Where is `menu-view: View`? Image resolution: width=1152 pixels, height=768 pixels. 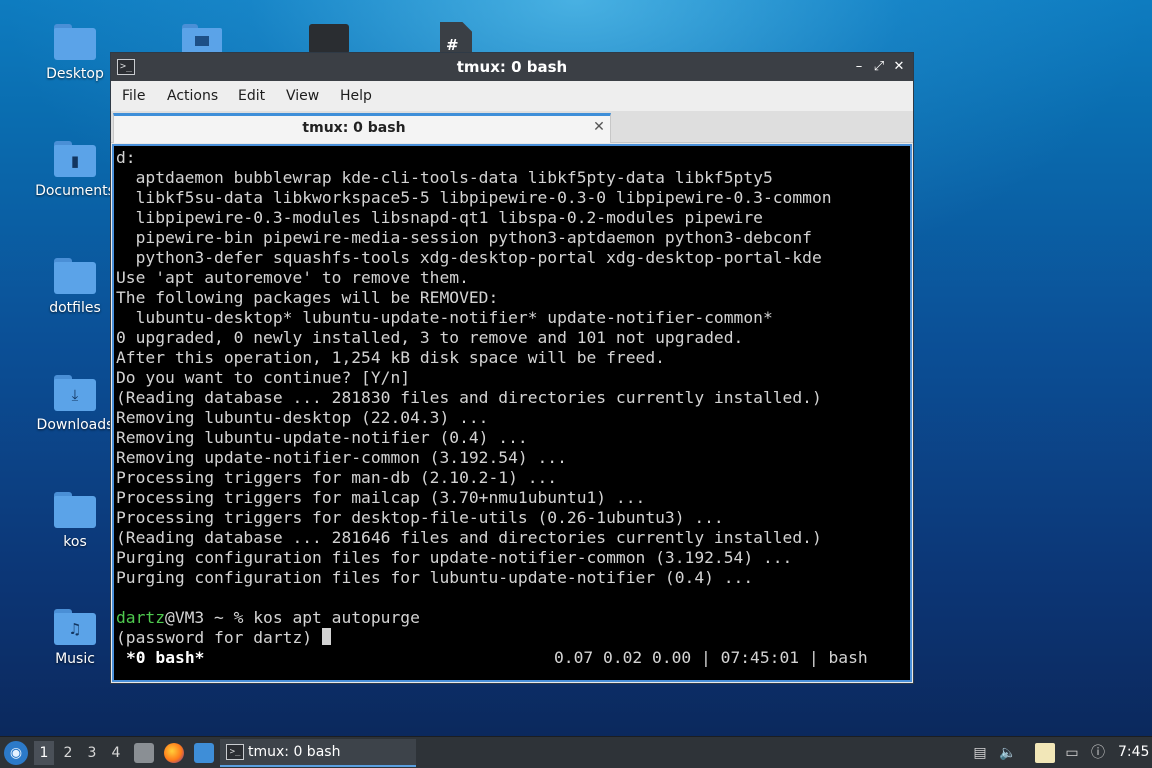 menu-view: View is located at coordinates (302, 96).